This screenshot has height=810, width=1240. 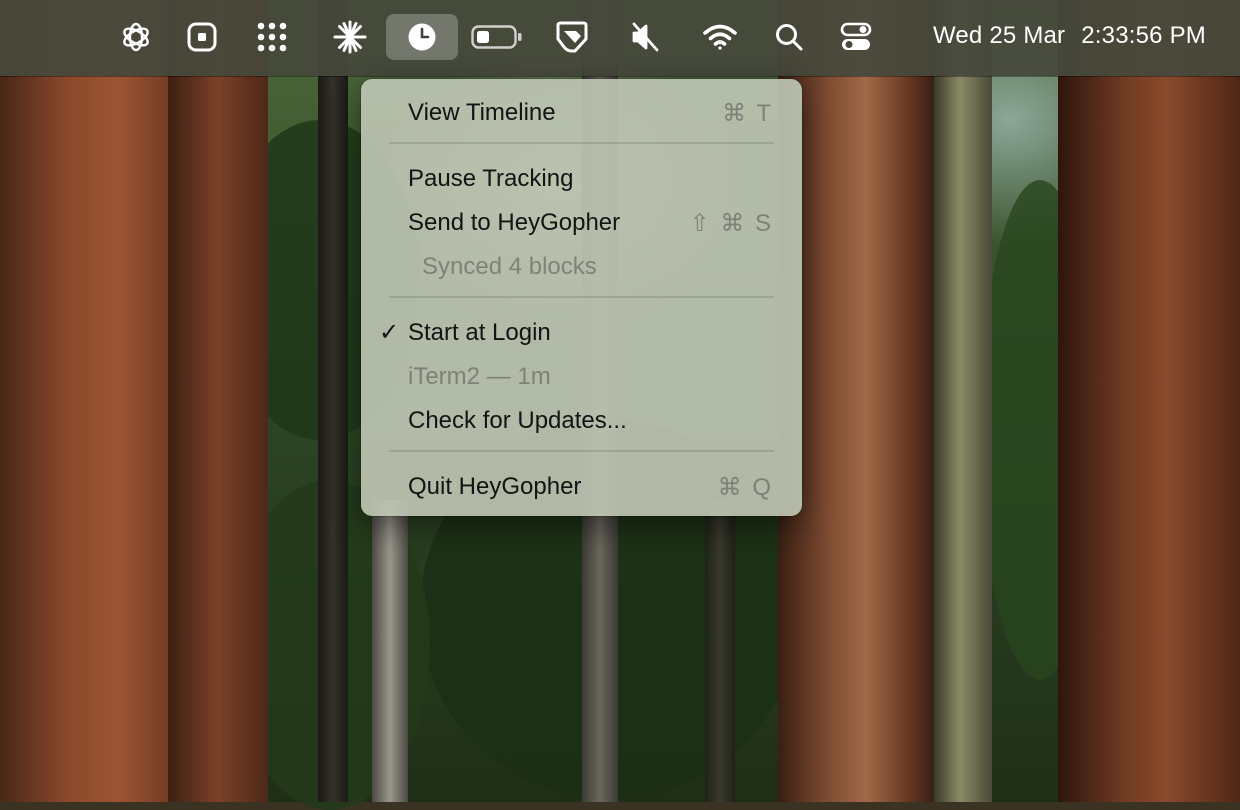 I want to click on menu-item-label: Send to HeyGopher, so click(x=514, y=222).